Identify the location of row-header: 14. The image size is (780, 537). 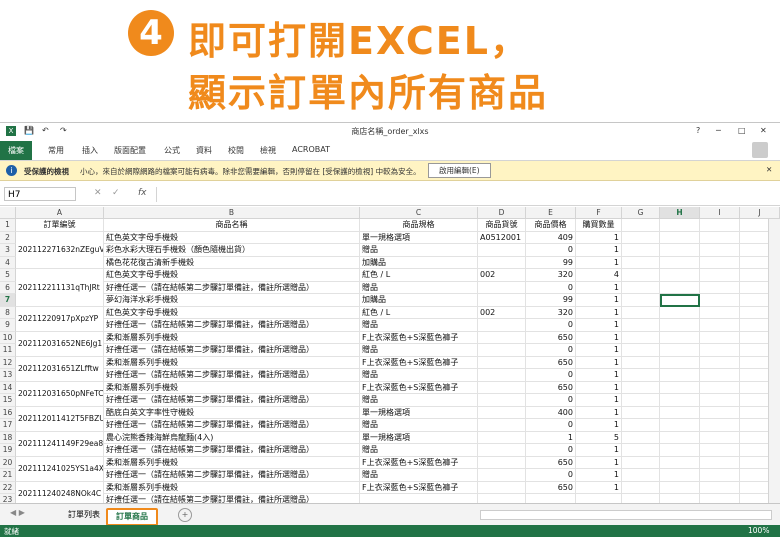
(8, 387).